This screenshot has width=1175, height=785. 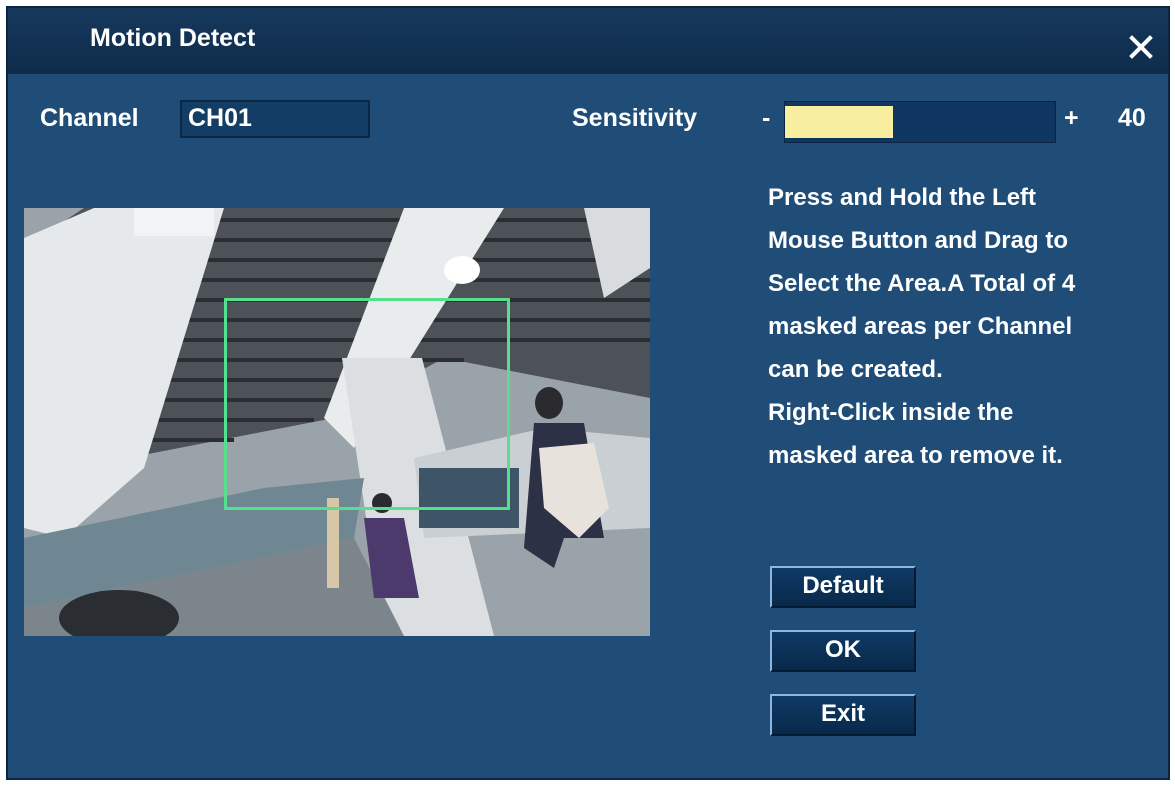 I want to click on ok-button: OK, so click(x=843, y=651).